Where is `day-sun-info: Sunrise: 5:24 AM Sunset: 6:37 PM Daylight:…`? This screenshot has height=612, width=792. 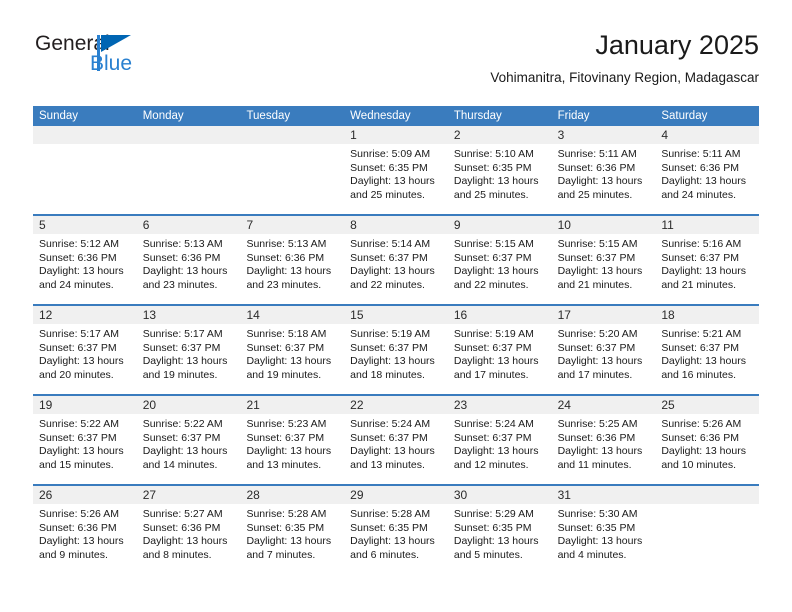
day-sun-info: Sunrise: 5:24 AM Sunset: 6:37 PM Daylight:… is located at coordinates (396, 443).